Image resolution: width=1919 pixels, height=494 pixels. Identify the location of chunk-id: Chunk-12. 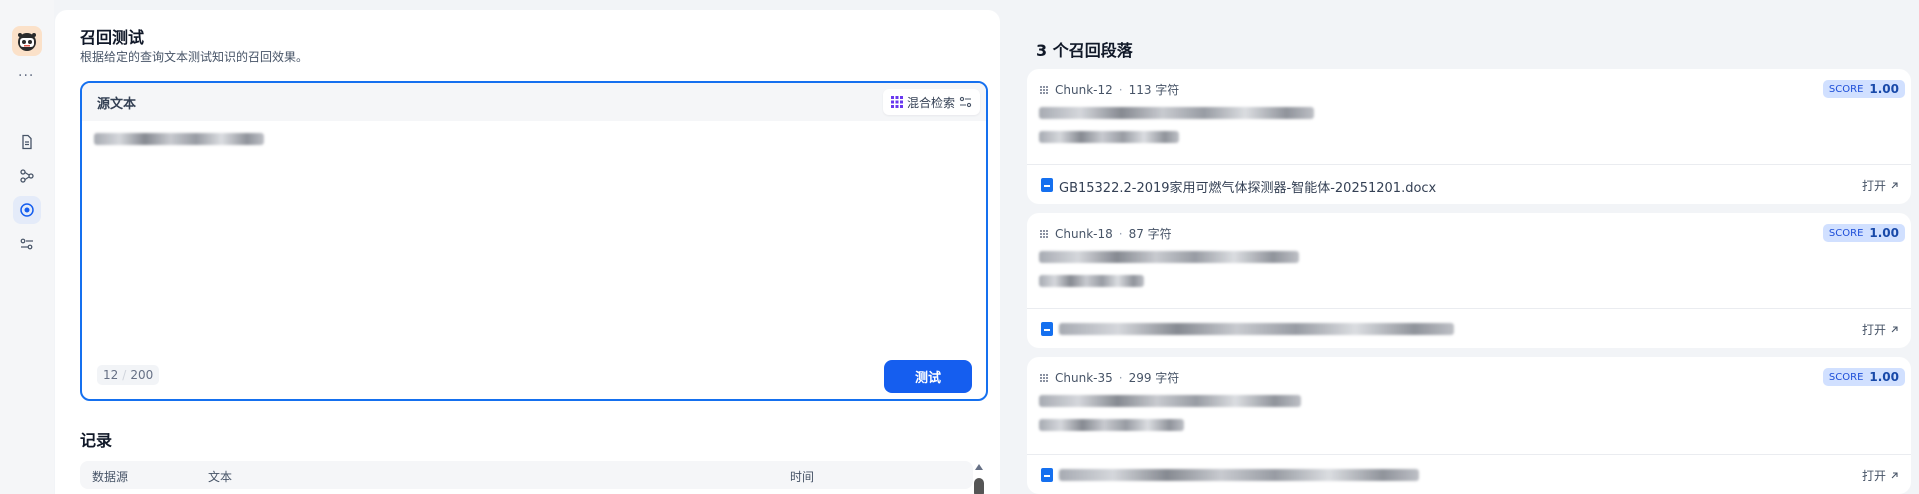
(1084, 89).